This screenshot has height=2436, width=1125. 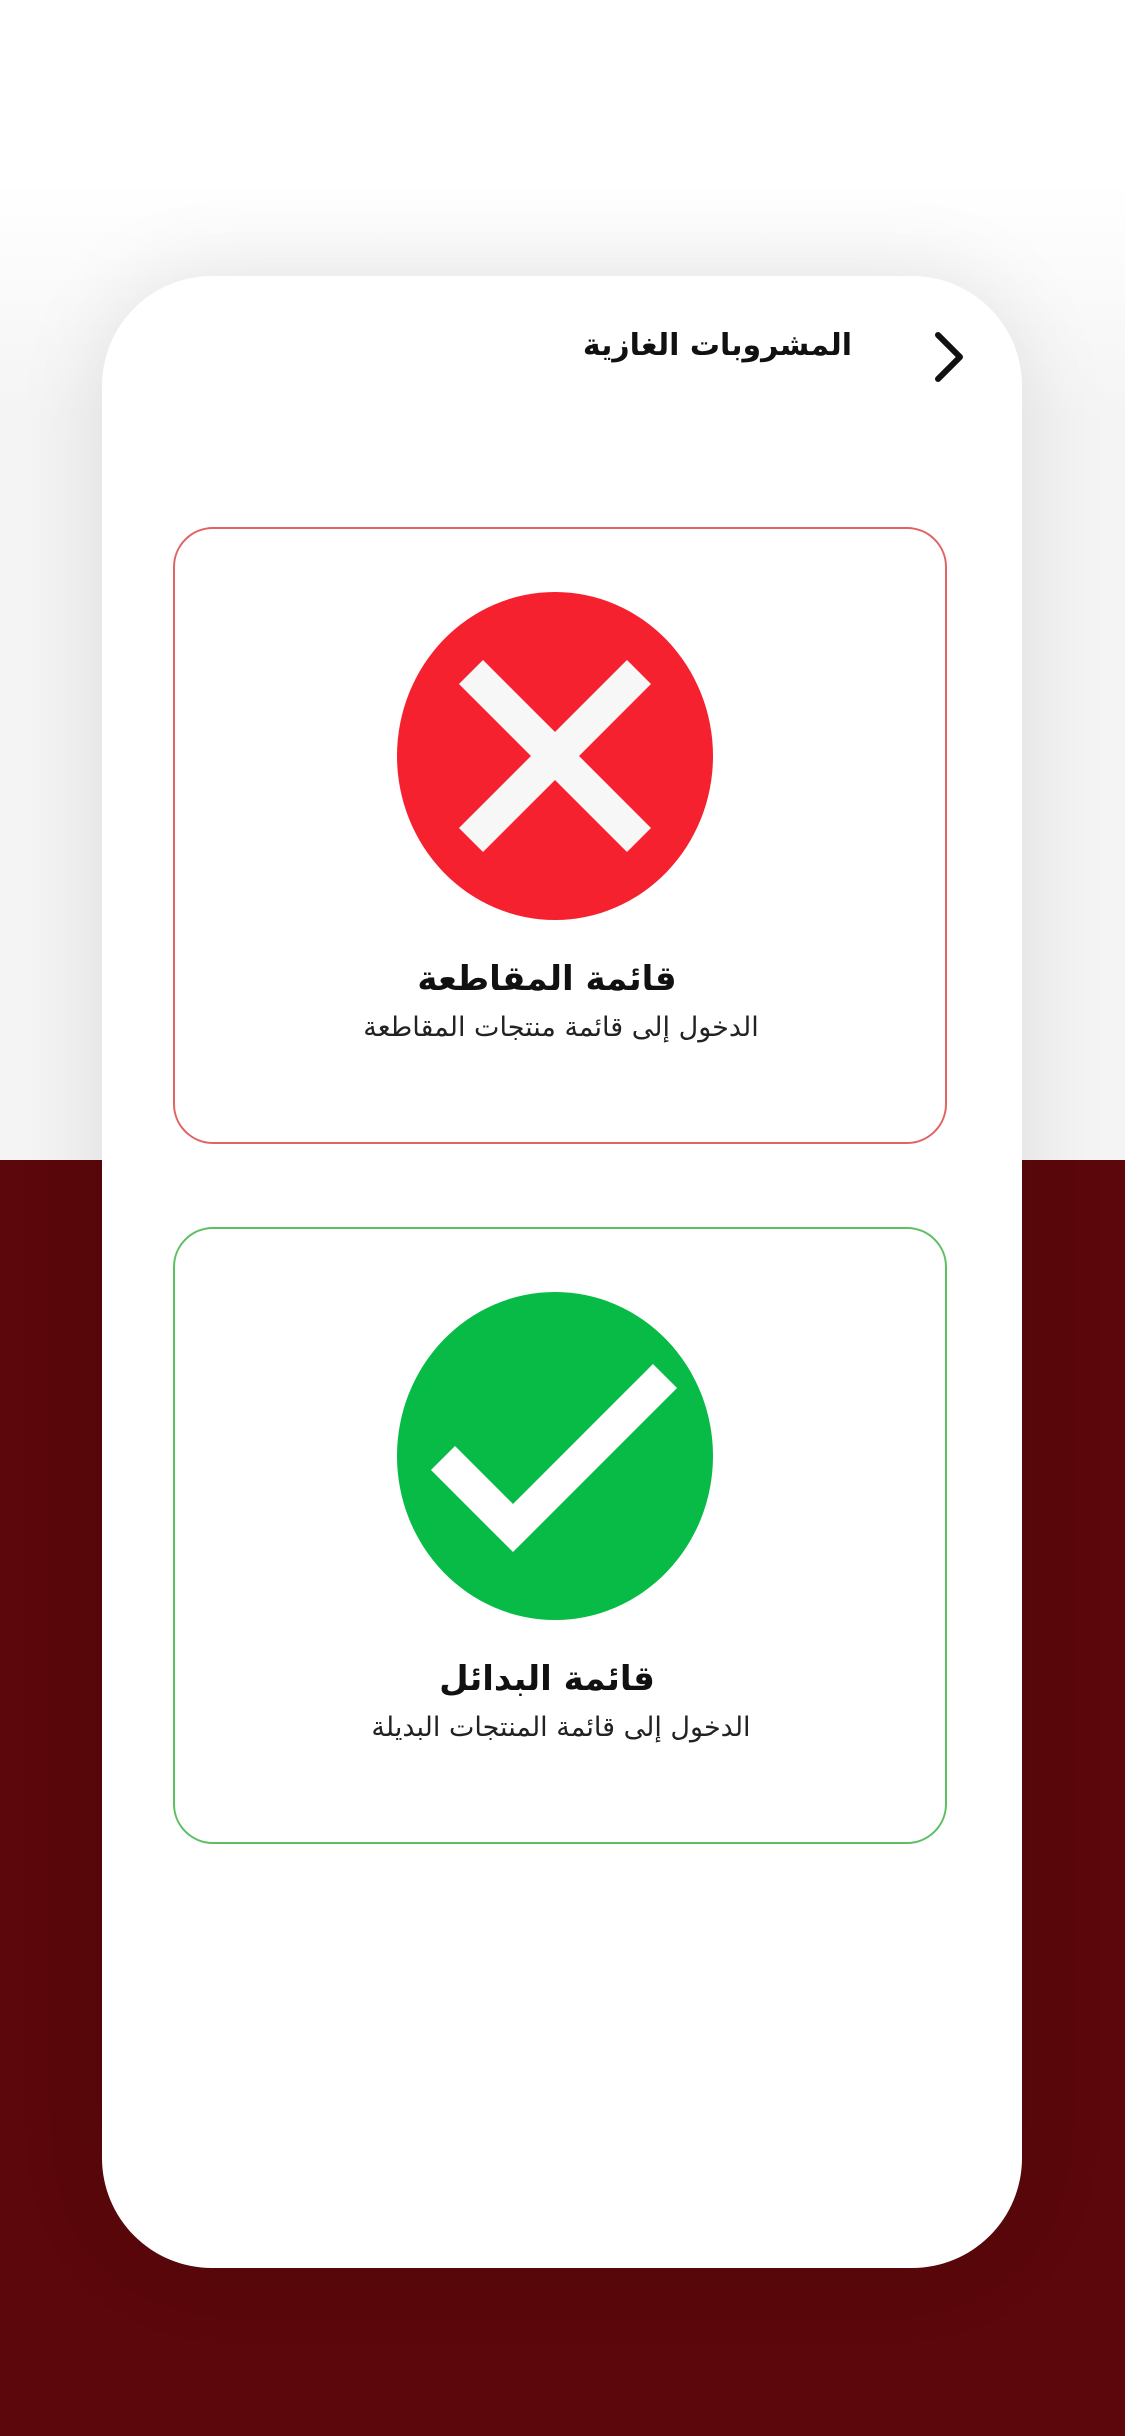 I want to click on back-button, so click(x=949, y=357).